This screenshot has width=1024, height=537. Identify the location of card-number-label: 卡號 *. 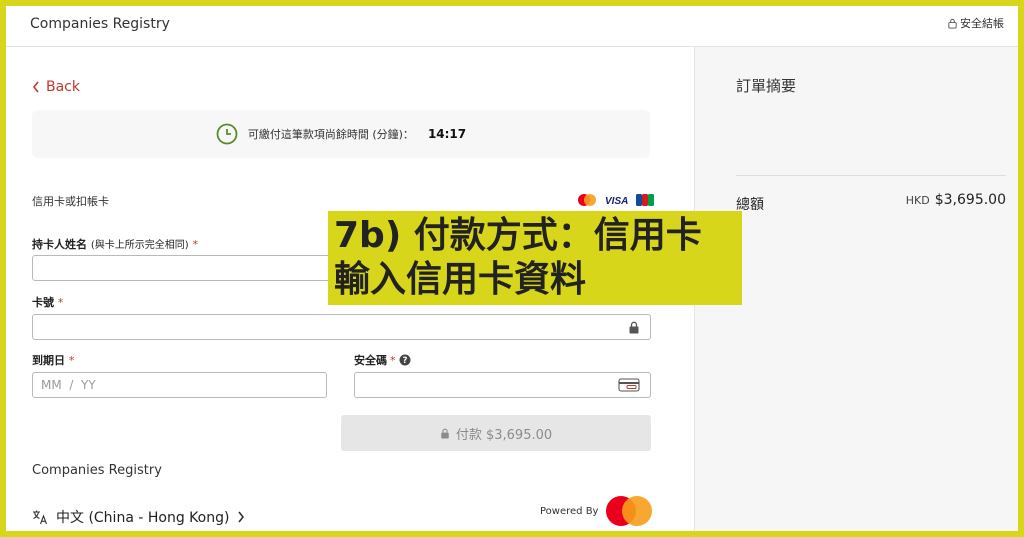
(47, 302).